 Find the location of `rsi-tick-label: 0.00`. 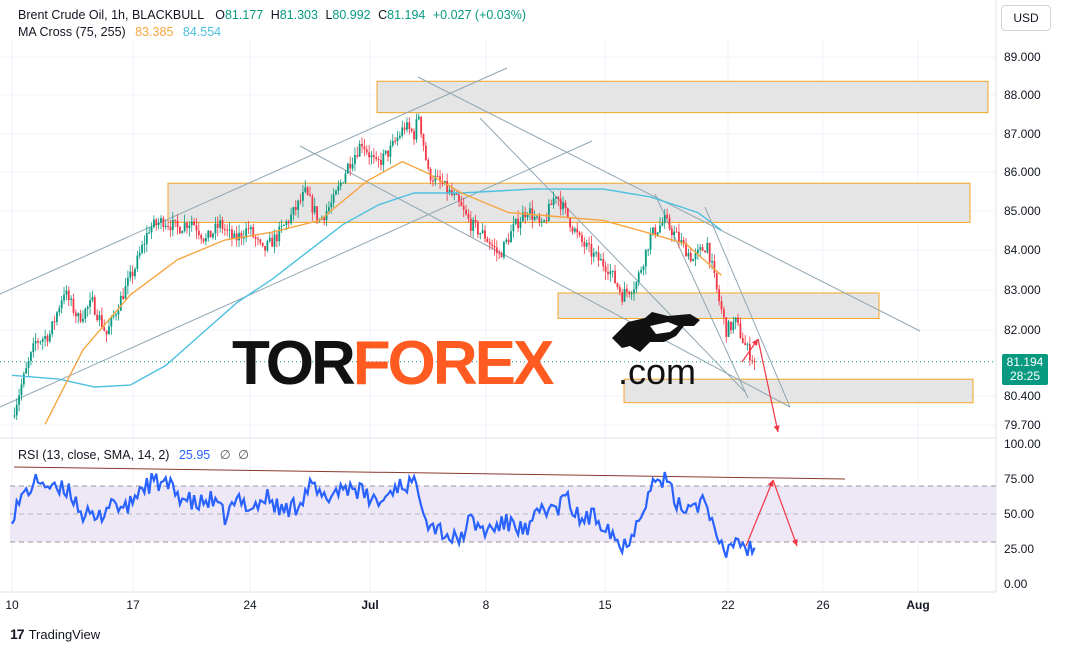

rsi-tick-label: 0.00 is located at coordinates (1016, 584).